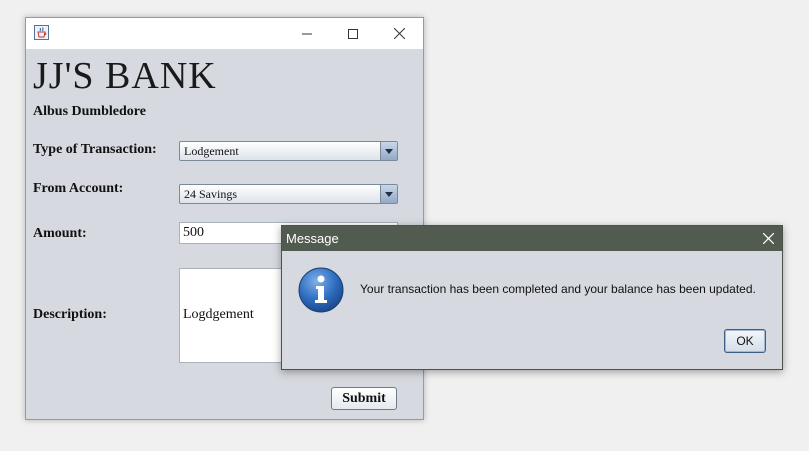 The height and width of the screenshot is (451, 809). I want to click on description-value: Logdgement, so click(218, 314).